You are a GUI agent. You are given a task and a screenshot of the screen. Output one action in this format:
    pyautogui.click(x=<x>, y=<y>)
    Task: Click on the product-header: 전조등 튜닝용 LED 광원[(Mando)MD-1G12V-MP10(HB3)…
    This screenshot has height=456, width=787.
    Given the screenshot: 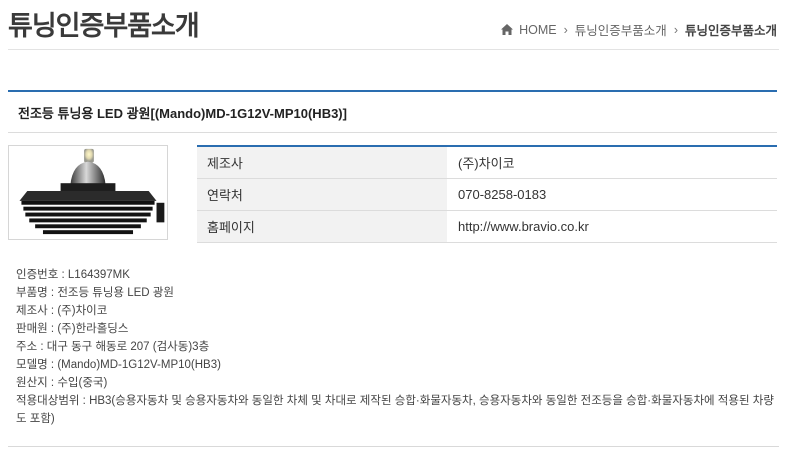 What is the action you would take?
    pyautogui.click(x=392, y=111)
    